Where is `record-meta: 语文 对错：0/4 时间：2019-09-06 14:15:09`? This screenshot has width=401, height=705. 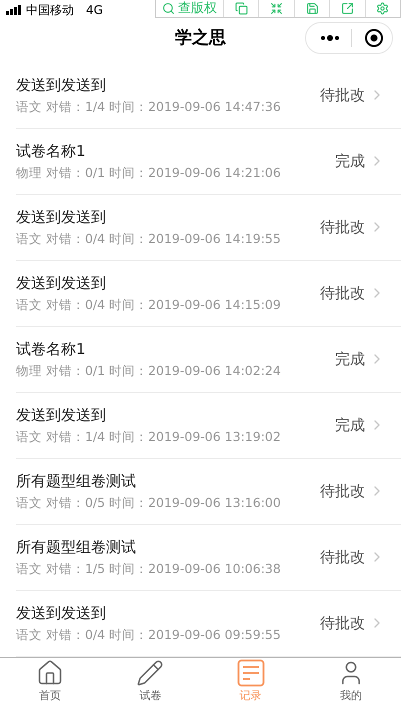
record-meta: 语文 对错：0/4 时间：2019-09-06 14:15:09 is located at coordinates (149, 305).